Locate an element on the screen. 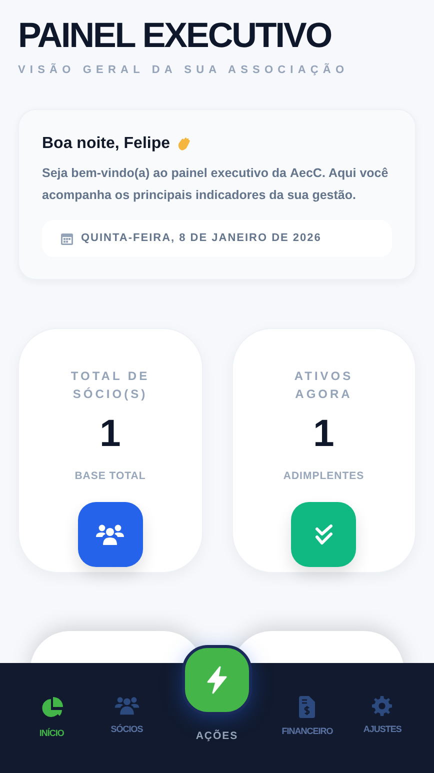  lightning-icon is located at coordinates (217, 680).